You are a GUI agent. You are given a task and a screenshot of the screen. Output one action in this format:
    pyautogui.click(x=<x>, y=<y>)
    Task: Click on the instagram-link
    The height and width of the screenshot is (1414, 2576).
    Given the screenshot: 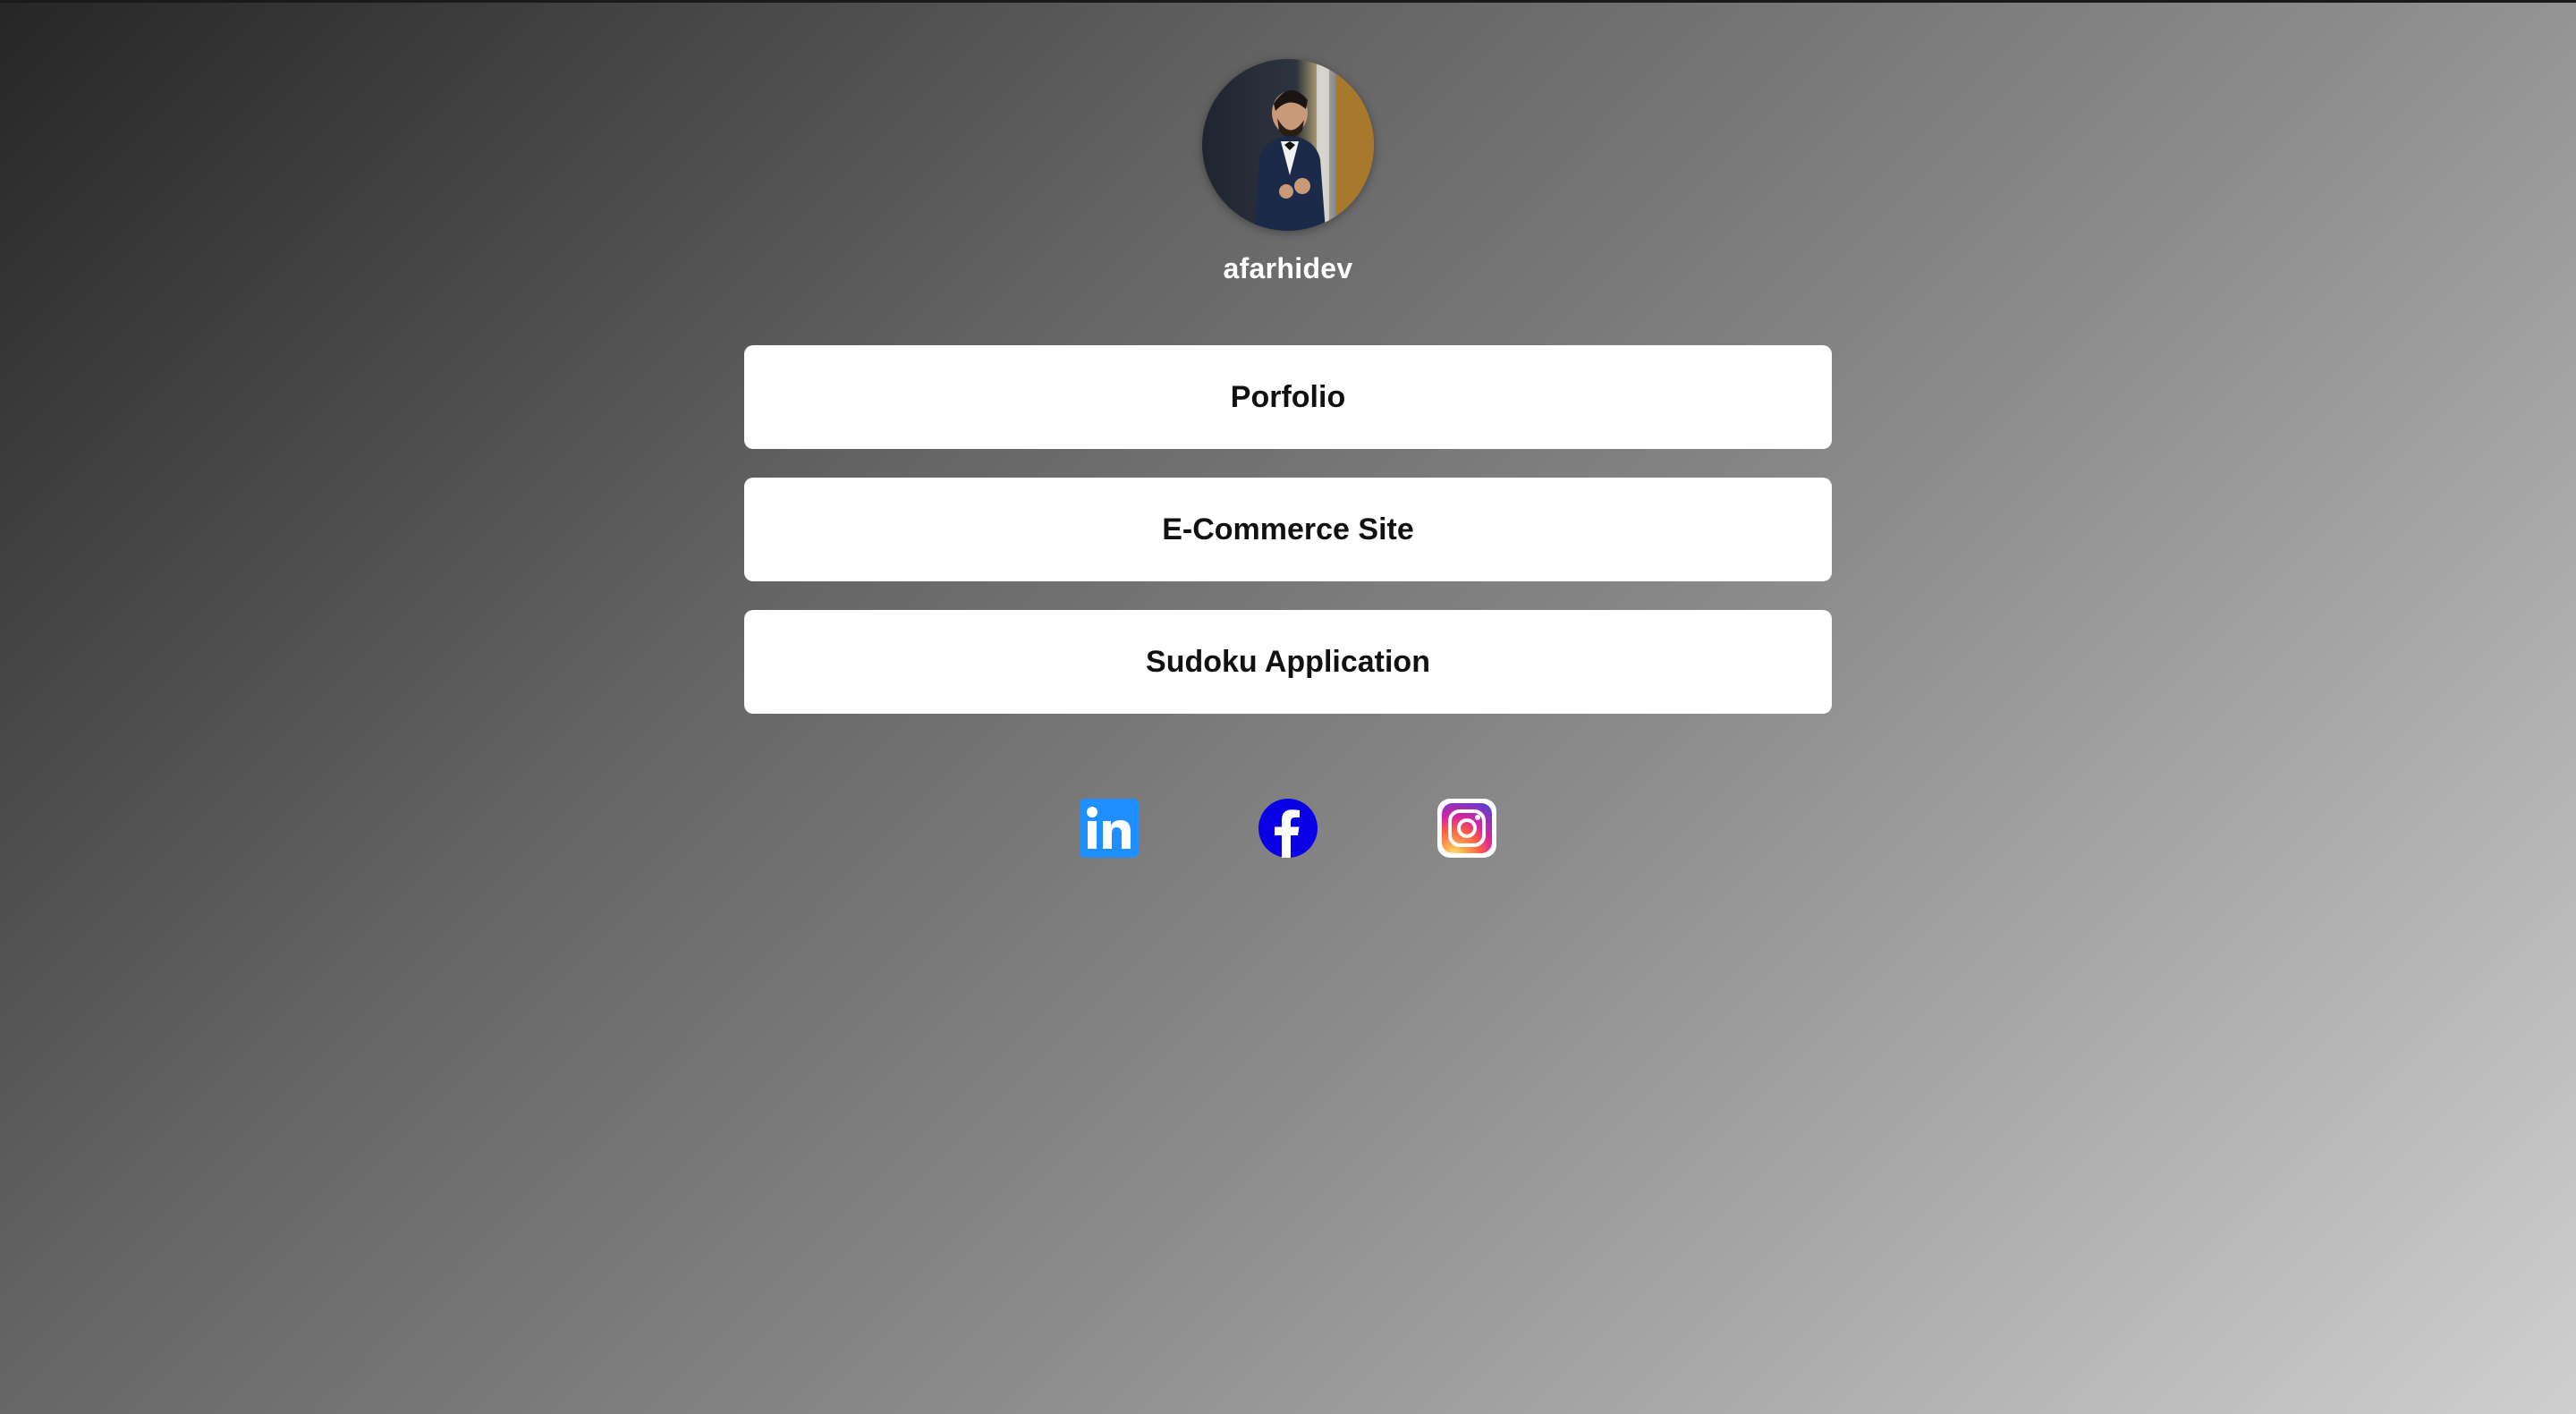 What is the action you would take?
    pyautogui.click(x=1466, y=828)
    